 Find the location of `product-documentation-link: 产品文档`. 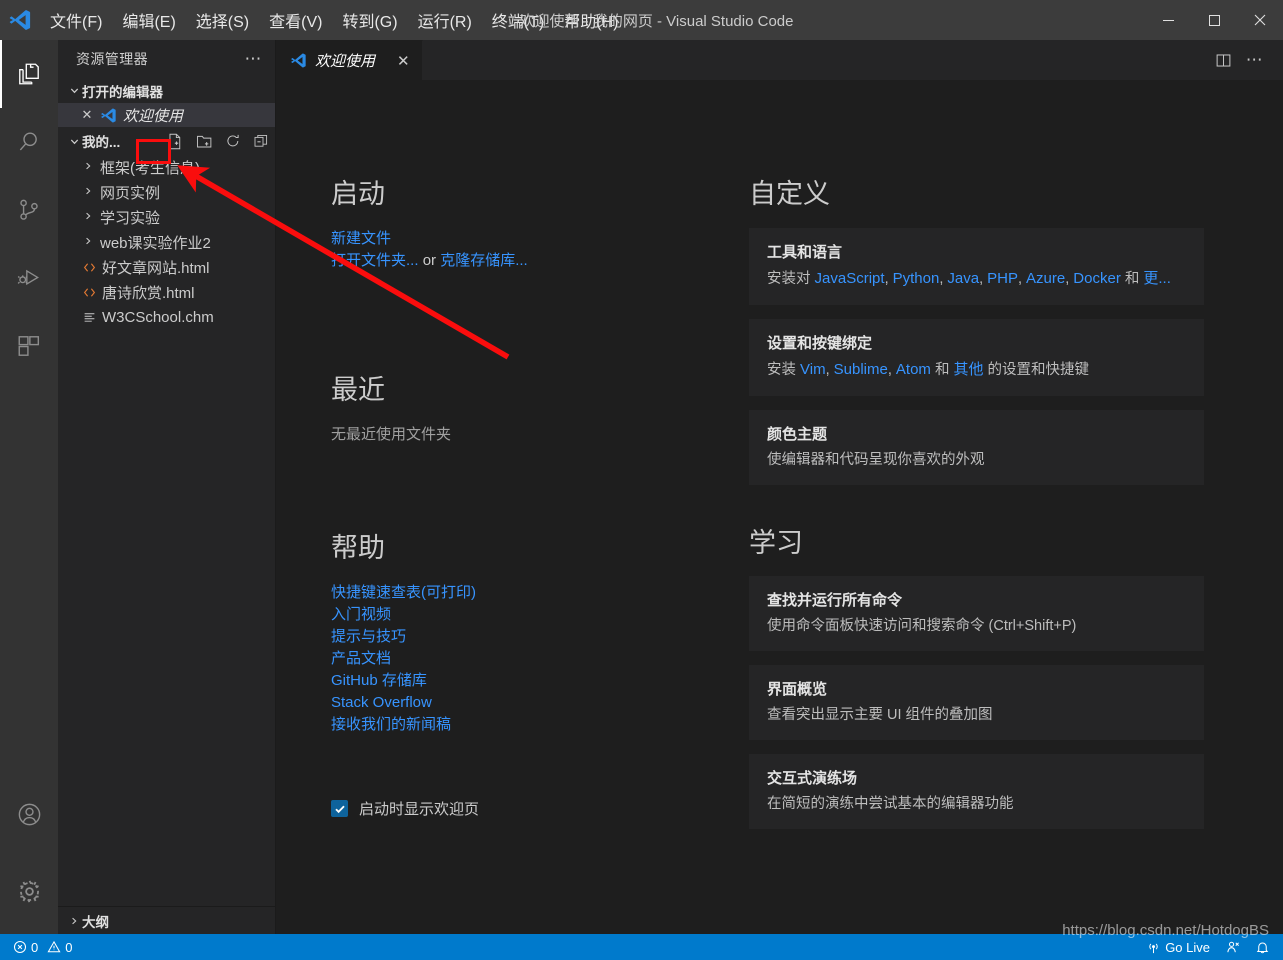

product-documentation-link: 产品文档 is located at coordinates (361, 658).